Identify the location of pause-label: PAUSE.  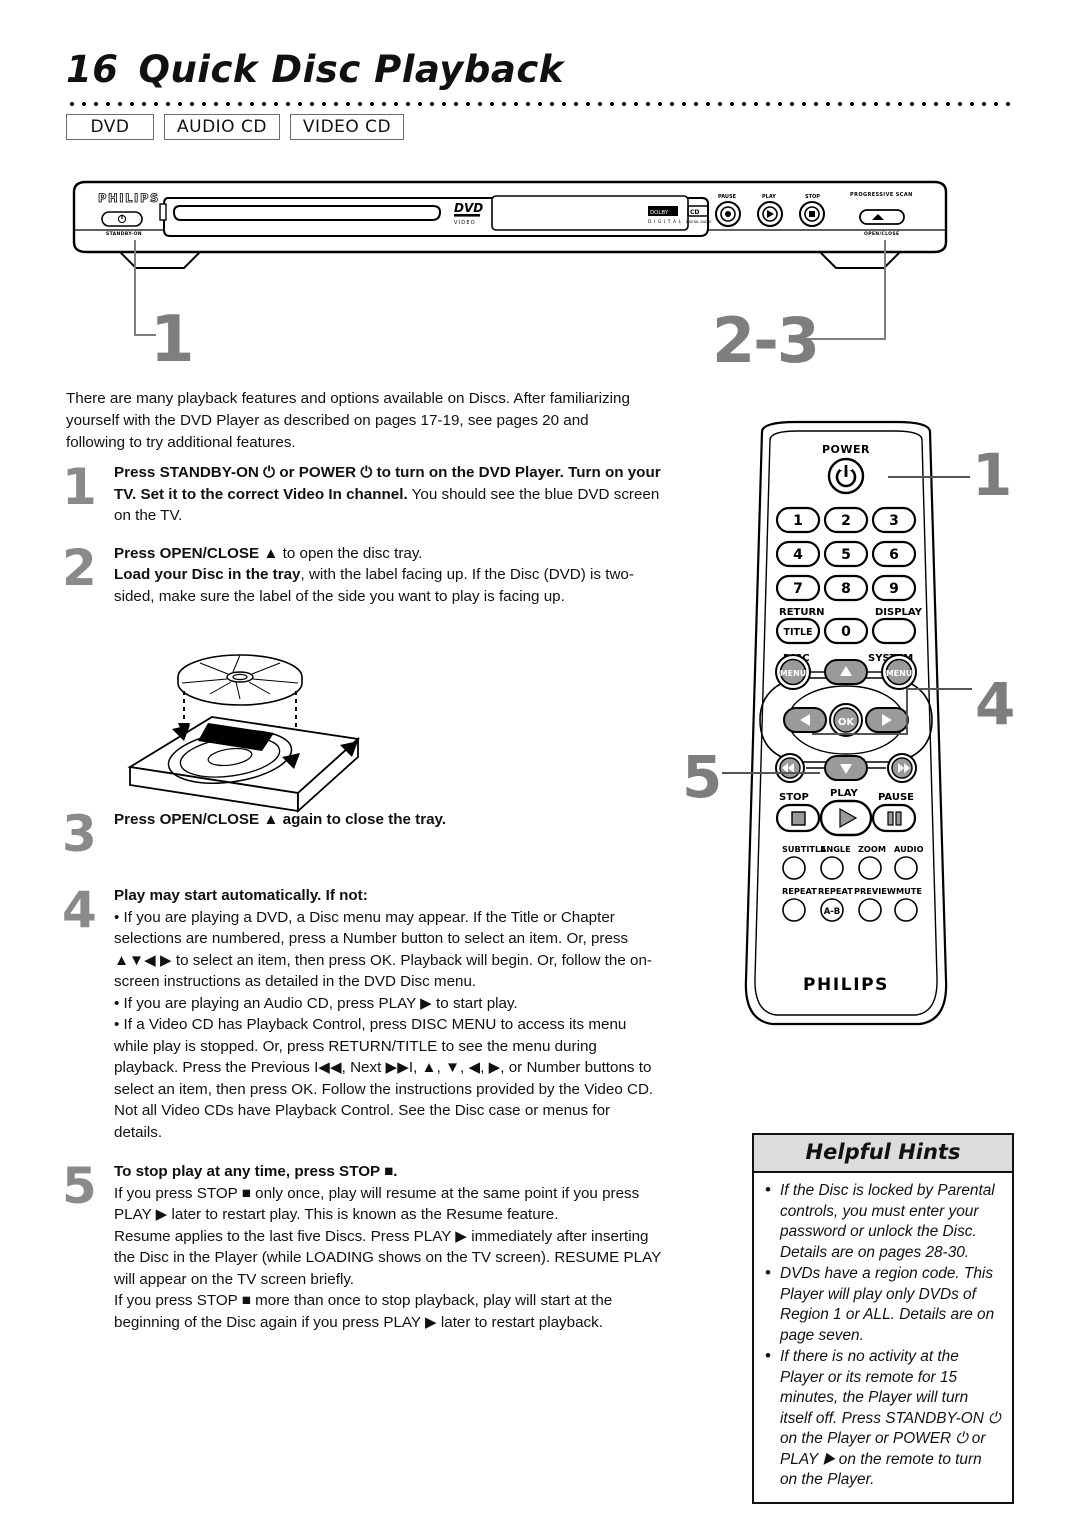
(727, 197).